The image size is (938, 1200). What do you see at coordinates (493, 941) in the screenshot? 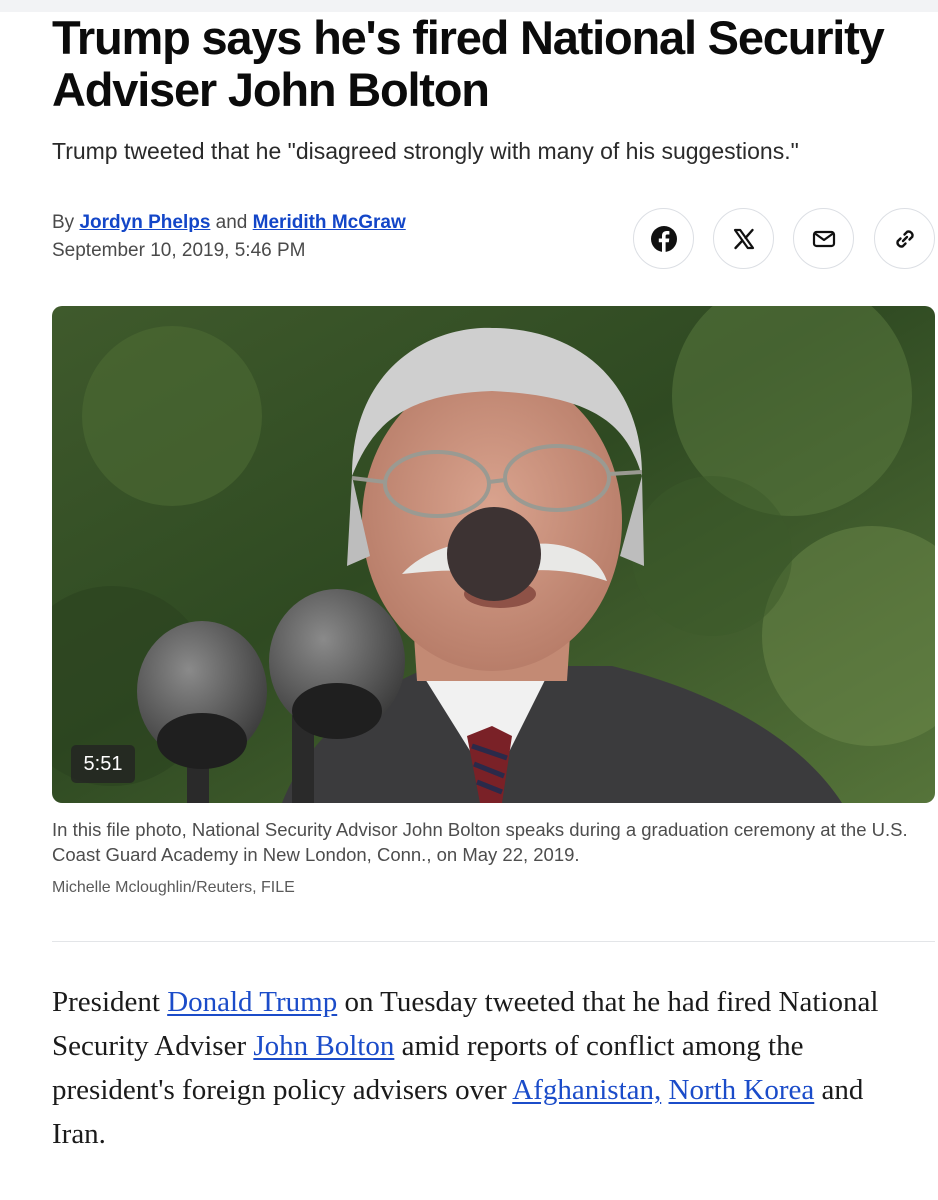
I see `divider` at bounding box center [493, 941].